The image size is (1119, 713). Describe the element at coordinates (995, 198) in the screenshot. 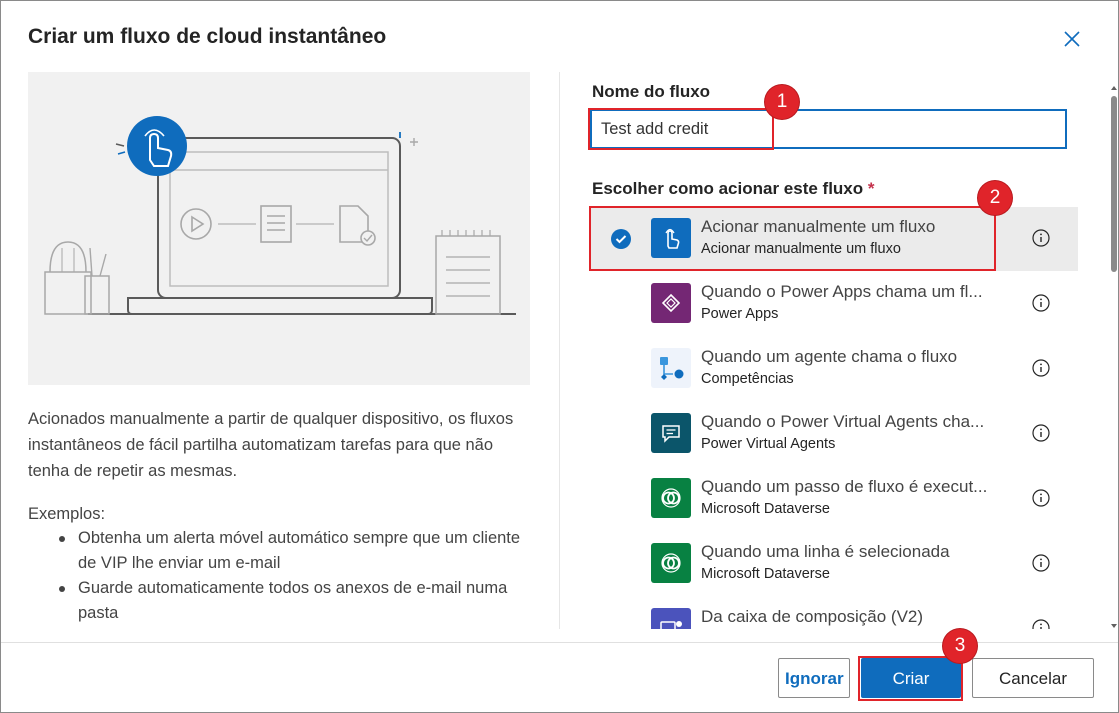

I see `step-badge-2: 2` at that location.